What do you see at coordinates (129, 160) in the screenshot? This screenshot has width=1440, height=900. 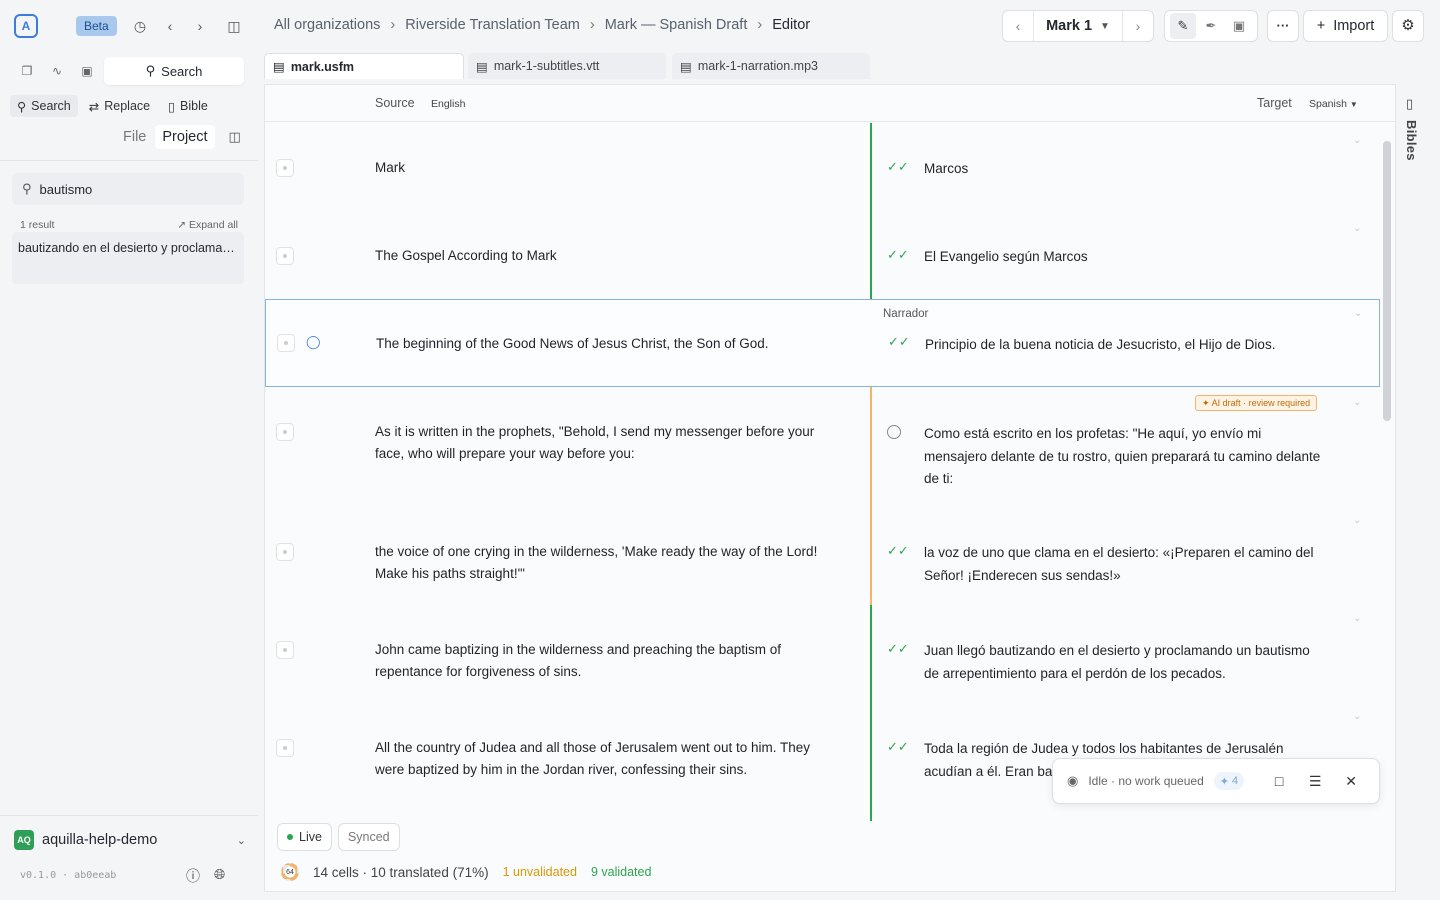 I see `divider` at bounding box center [129, 160].